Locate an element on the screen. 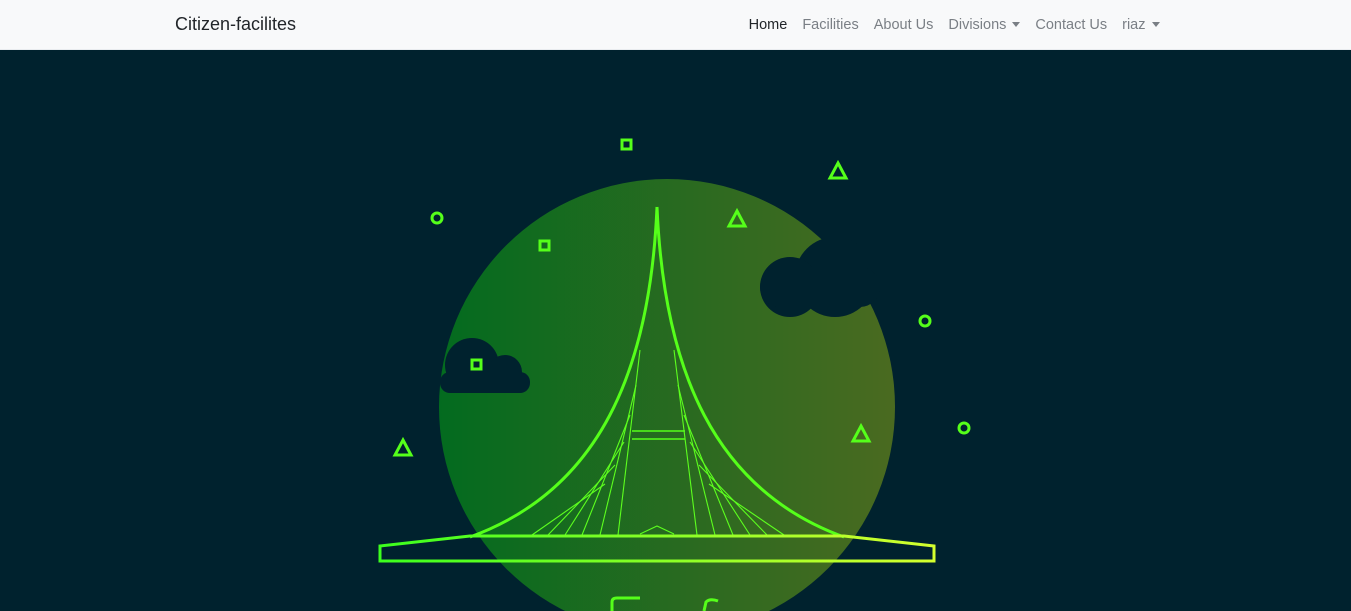  nav-item-facilities: Facilities is located at coordinates (830, 25).